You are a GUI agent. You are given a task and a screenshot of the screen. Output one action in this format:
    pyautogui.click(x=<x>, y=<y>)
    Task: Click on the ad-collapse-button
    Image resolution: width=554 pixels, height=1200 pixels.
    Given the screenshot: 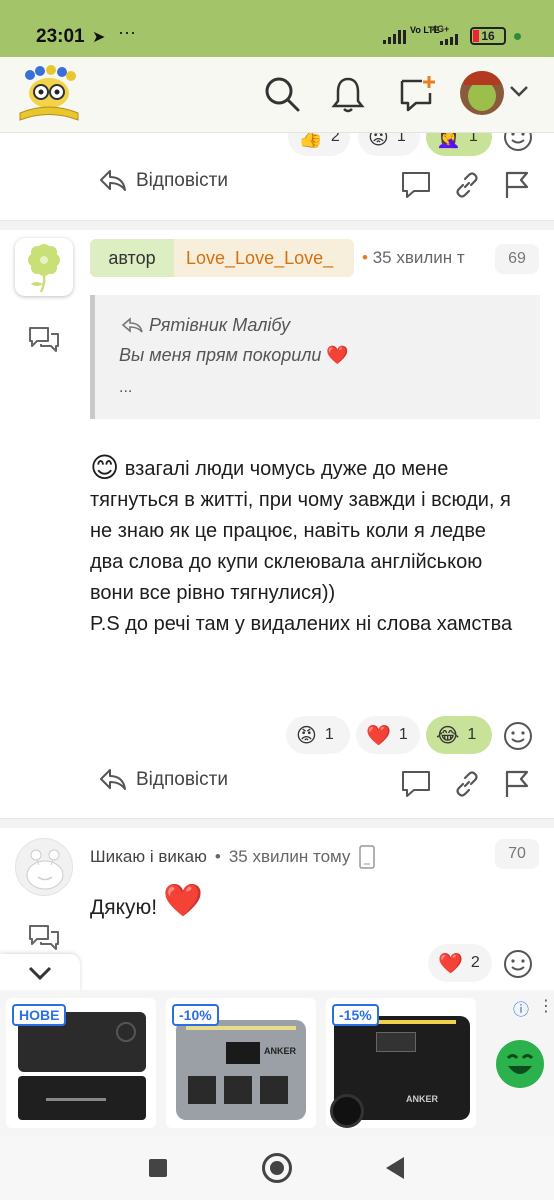 What is the action you would take?
    pyautogui.click(x=40, y=973)
    